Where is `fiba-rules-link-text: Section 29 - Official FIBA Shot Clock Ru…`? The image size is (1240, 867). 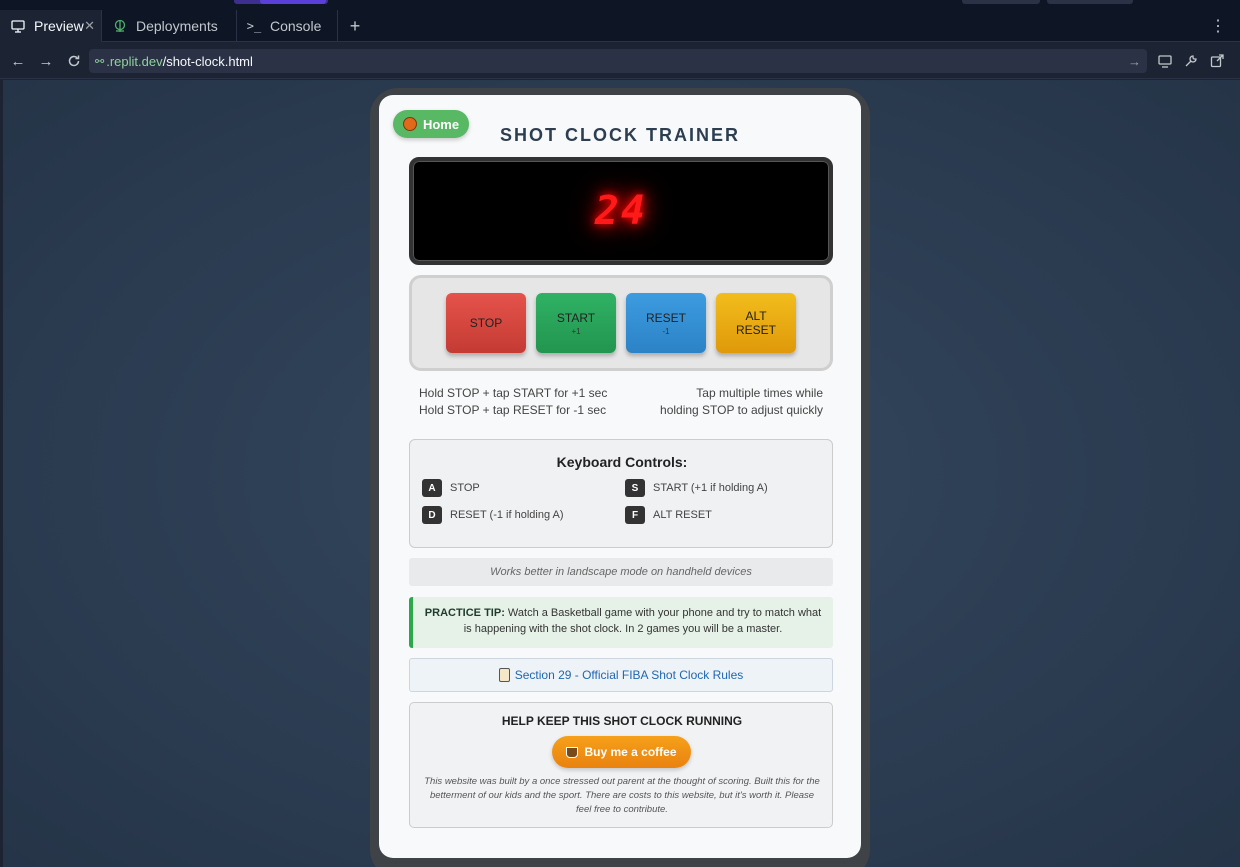 fiba-rules-link-text: Section 29 - Official FIBA Shot Clock Ru… is located at coordinates (629, 675).